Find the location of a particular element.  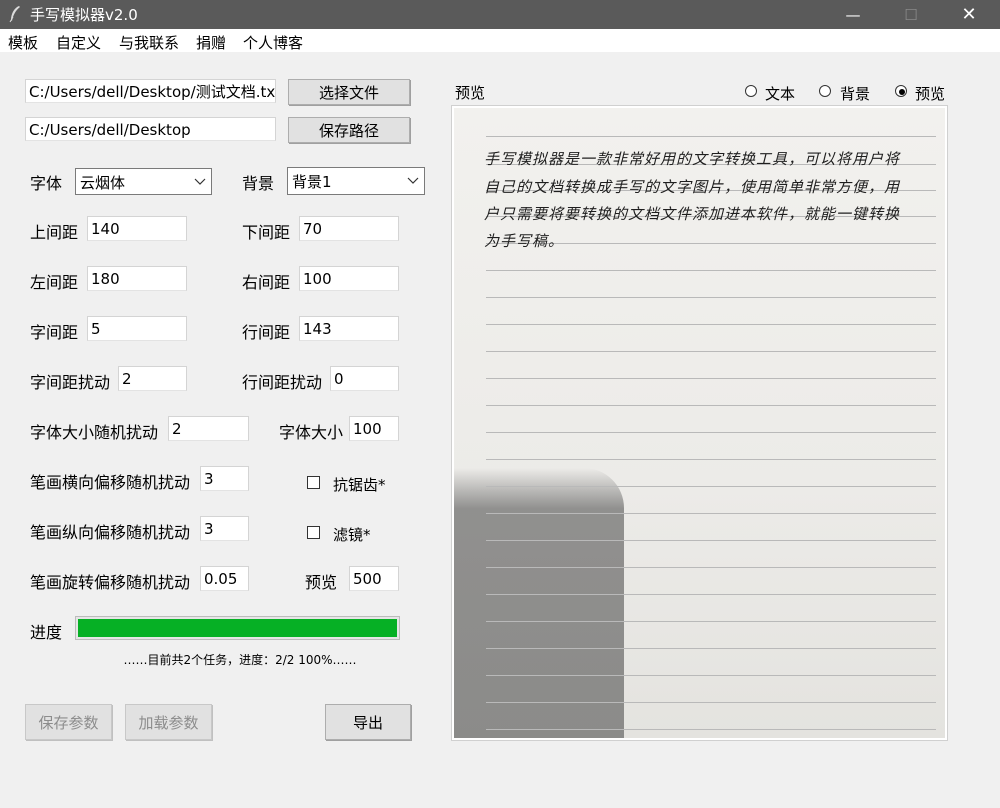

handwriting-line: 为手写稿。 is located at coordinates (524, 241).